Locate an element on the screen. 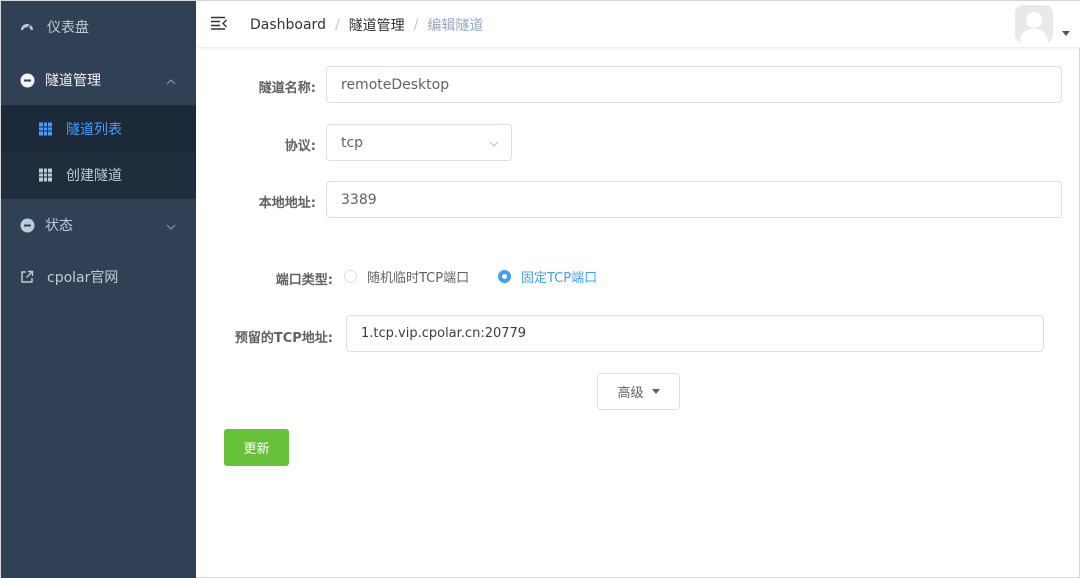 This screenshot has width=1080, height=578. reserved-tcp-label: 预留的TCP地址: is located at coordinates (283, 338).